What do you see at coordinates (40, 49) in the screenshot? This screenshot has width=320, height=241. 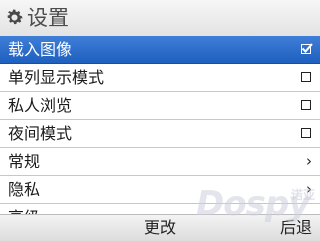 I see `menu-item-label: 载入图像` at bounding box center [40, 49].